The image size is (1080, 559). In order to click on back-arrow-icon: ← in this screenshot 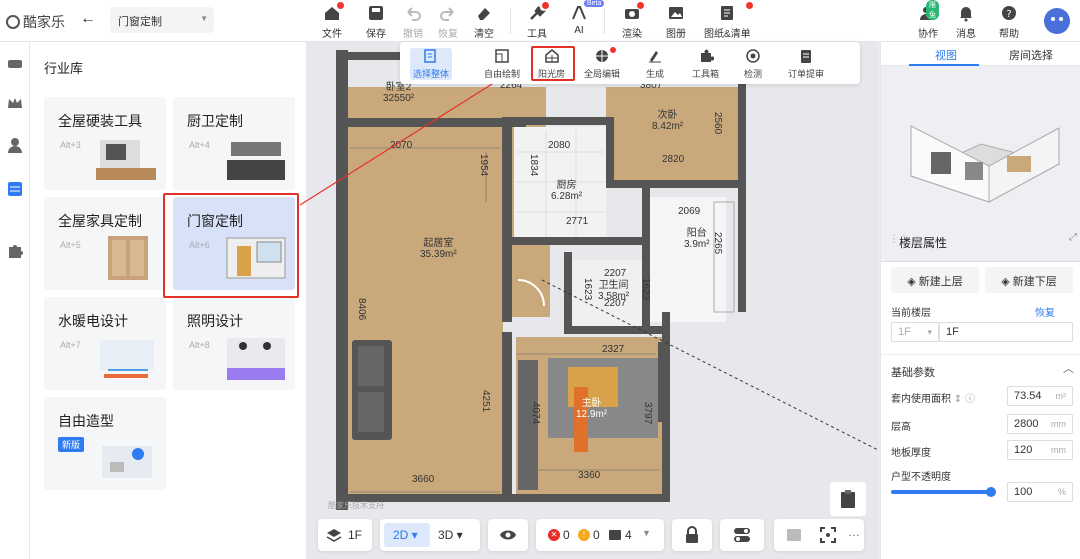, I will do `click(88, 19)`.